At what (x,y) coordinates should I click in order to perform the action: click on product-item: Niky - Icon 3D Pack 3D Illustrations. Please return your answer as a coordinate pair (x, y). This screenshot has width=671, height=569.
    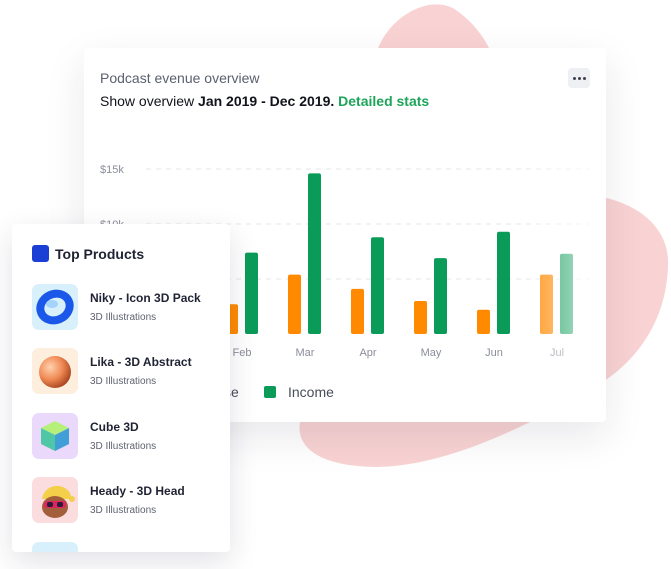
    Looking at the image, I should click on (127, 308).